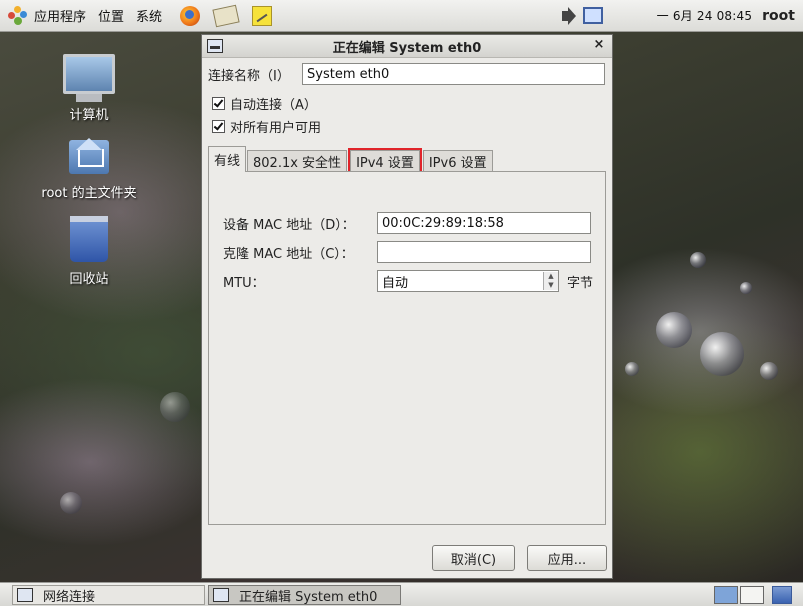 This screenshot has height=606, width=803. I want to click on bottom-panel: 网络连接 正在编辑 System eth0, so click(401, 594).